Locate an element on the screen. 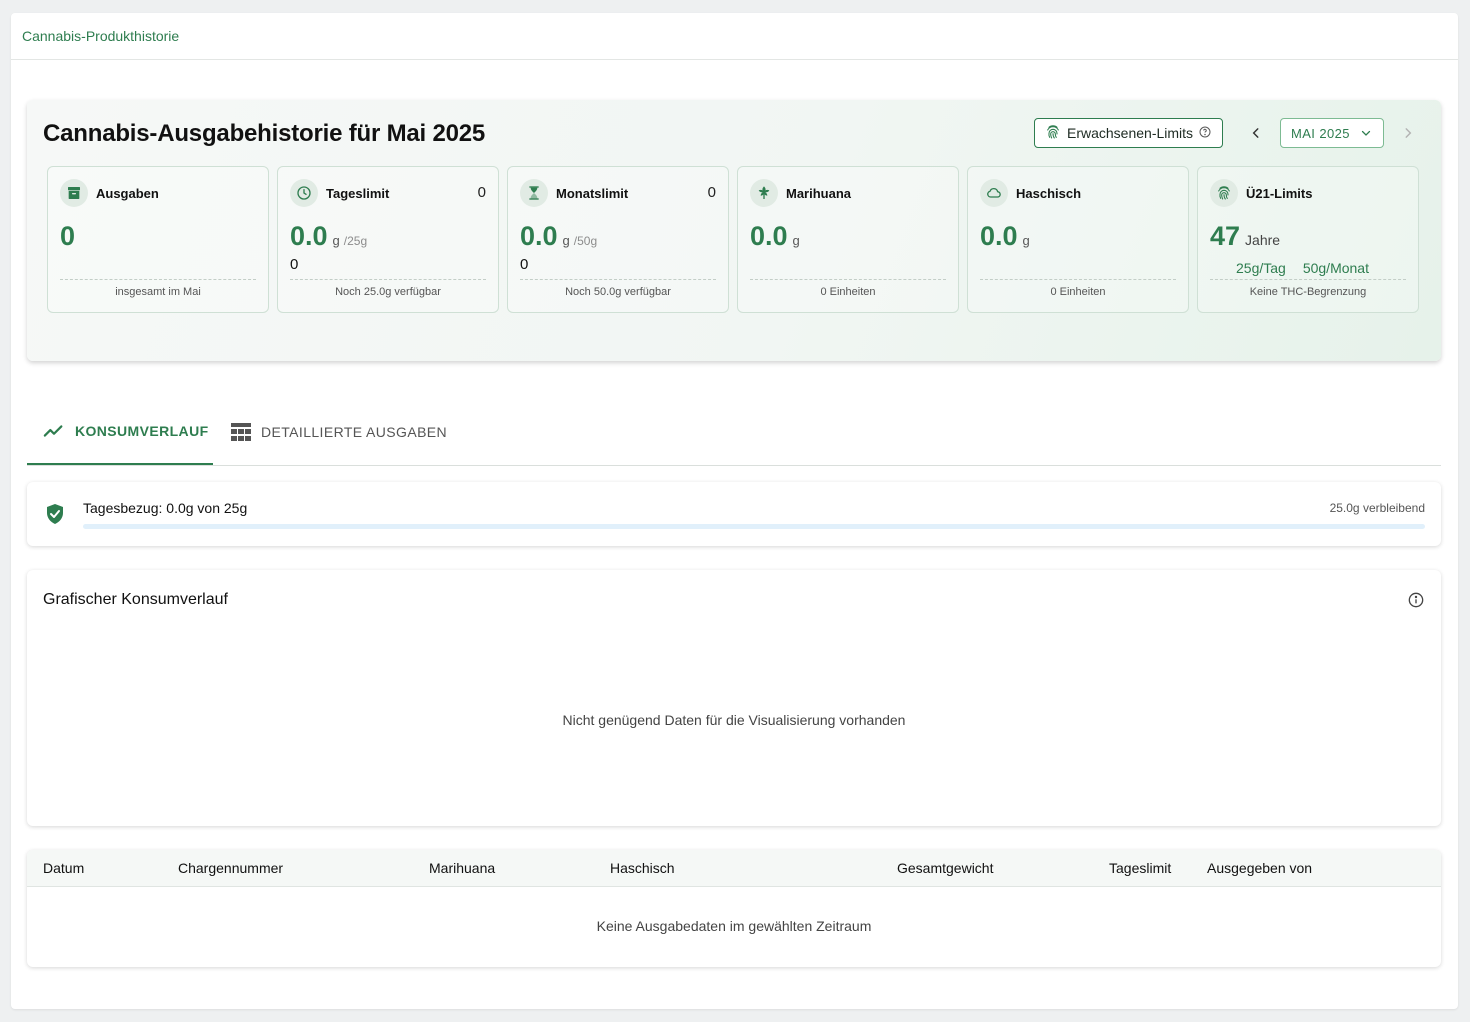 The width and height of the screenshot is (1470, 1022). trending-up-icon is located at coordinates (53, 430).